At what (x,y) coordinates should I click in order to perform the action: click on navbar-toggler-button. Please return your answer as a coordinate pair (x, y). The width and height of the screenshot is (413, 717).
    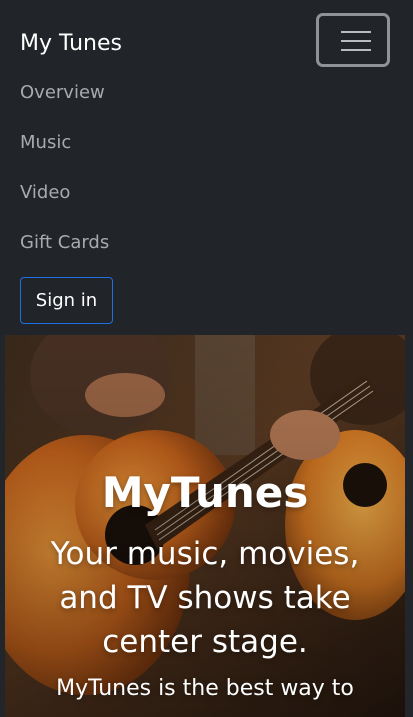
    Looking at the image, I should click on (353, 40).